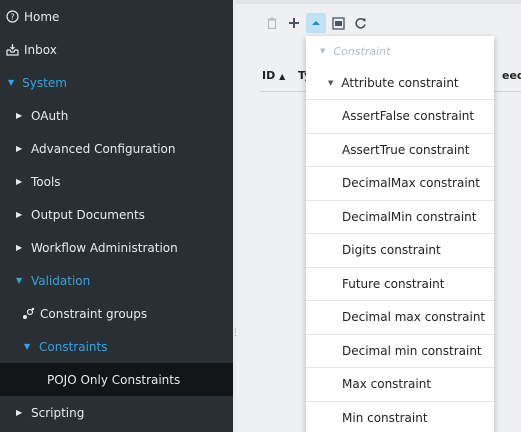 This screenshot has height=432, width=521. I want to click on toolbar, so click(317, 23).